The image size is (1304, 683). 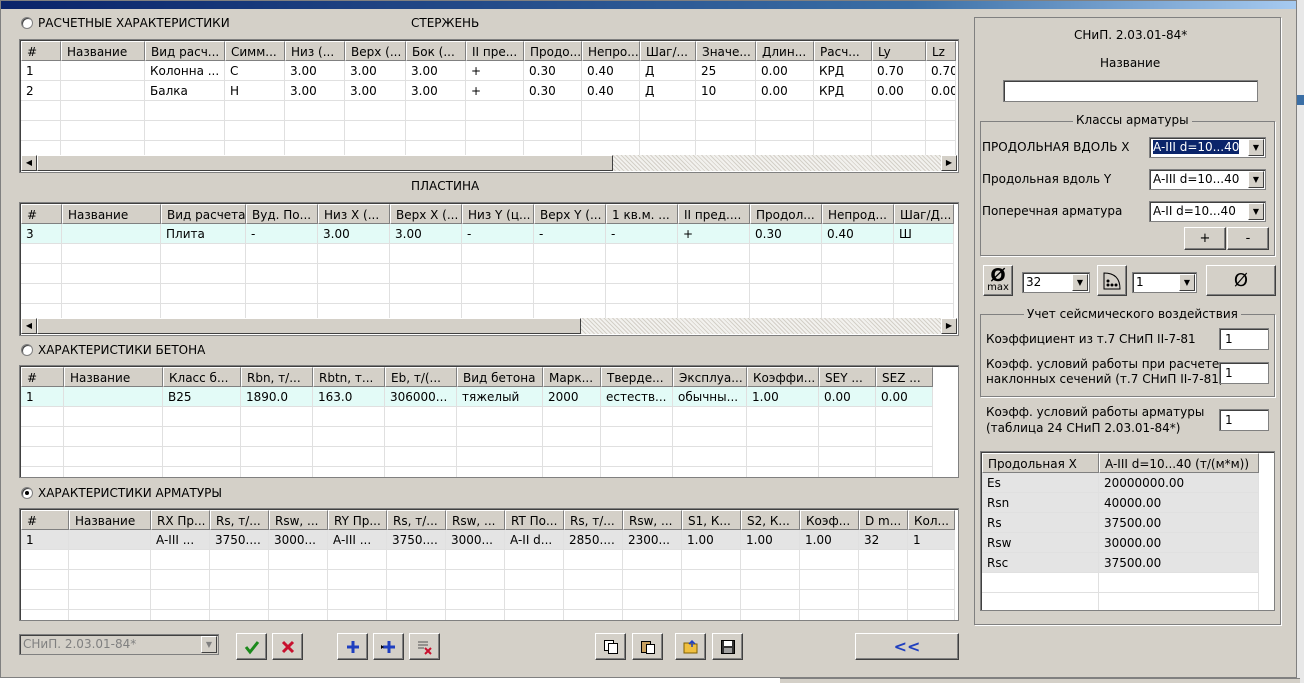 I want to click on table-cell: 25, so click(x=726, y=71).